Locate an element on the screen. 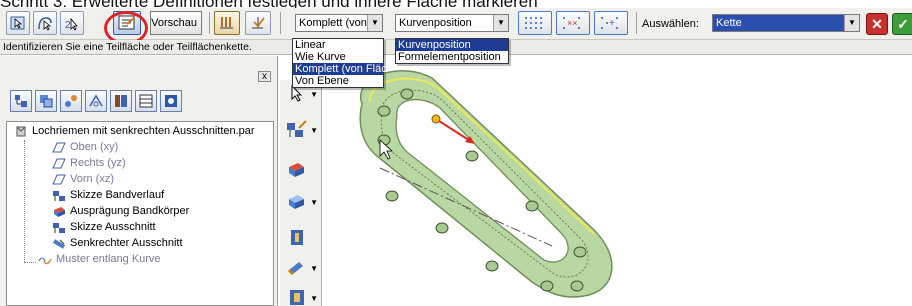 Image resolution: width=912 pixels, height=306 pixels. tree-node-plane-top: Oben (xy) is located at coordinates (85, 147).